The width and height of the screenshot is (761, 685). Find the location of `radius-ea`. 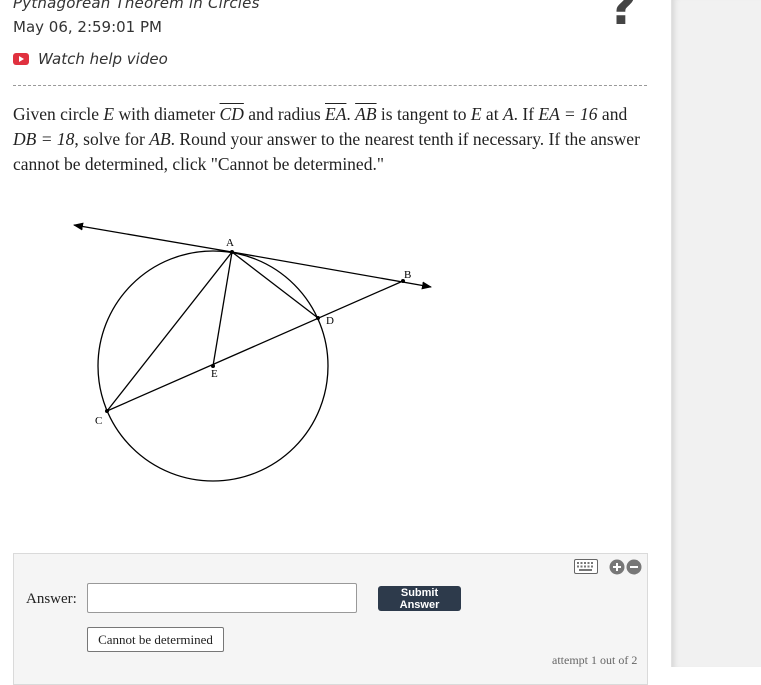

radius-ea is located at coordinates (222, 309).